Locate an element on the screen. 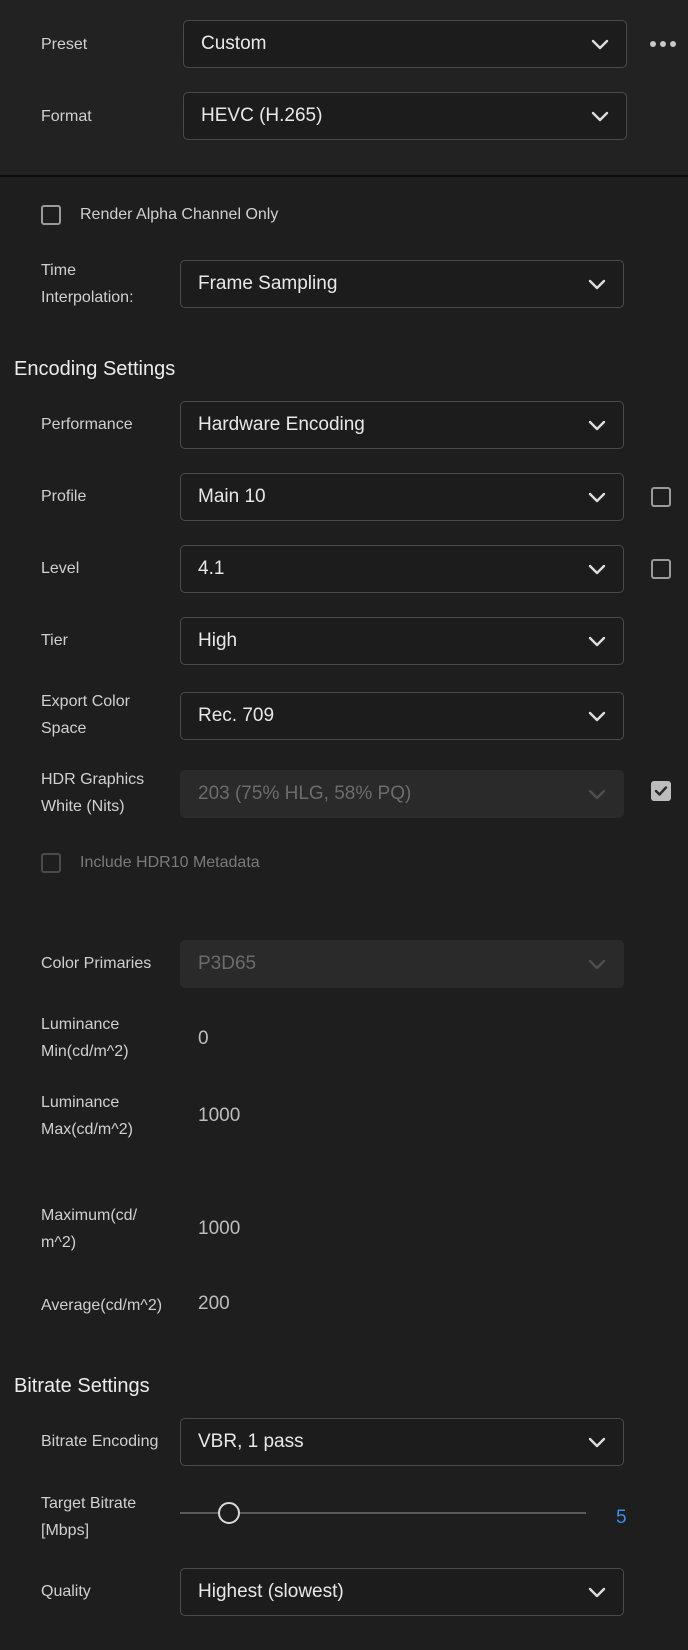 The width and height of the screenshot is (688, 1650). level-value: 4.1 is located at coordinates (211, 568).